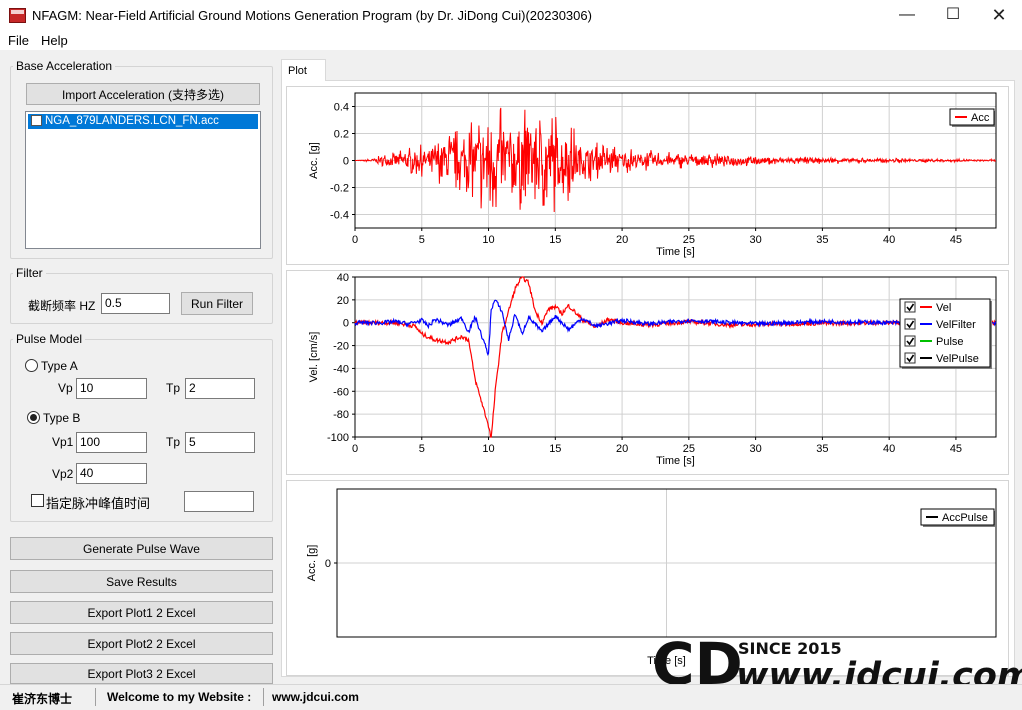 The width and height of the screenshot is (1022, 710). Describe the element at coordinates (220, 442) in the screenshot. I see `tp-b-input: 5` at that location.